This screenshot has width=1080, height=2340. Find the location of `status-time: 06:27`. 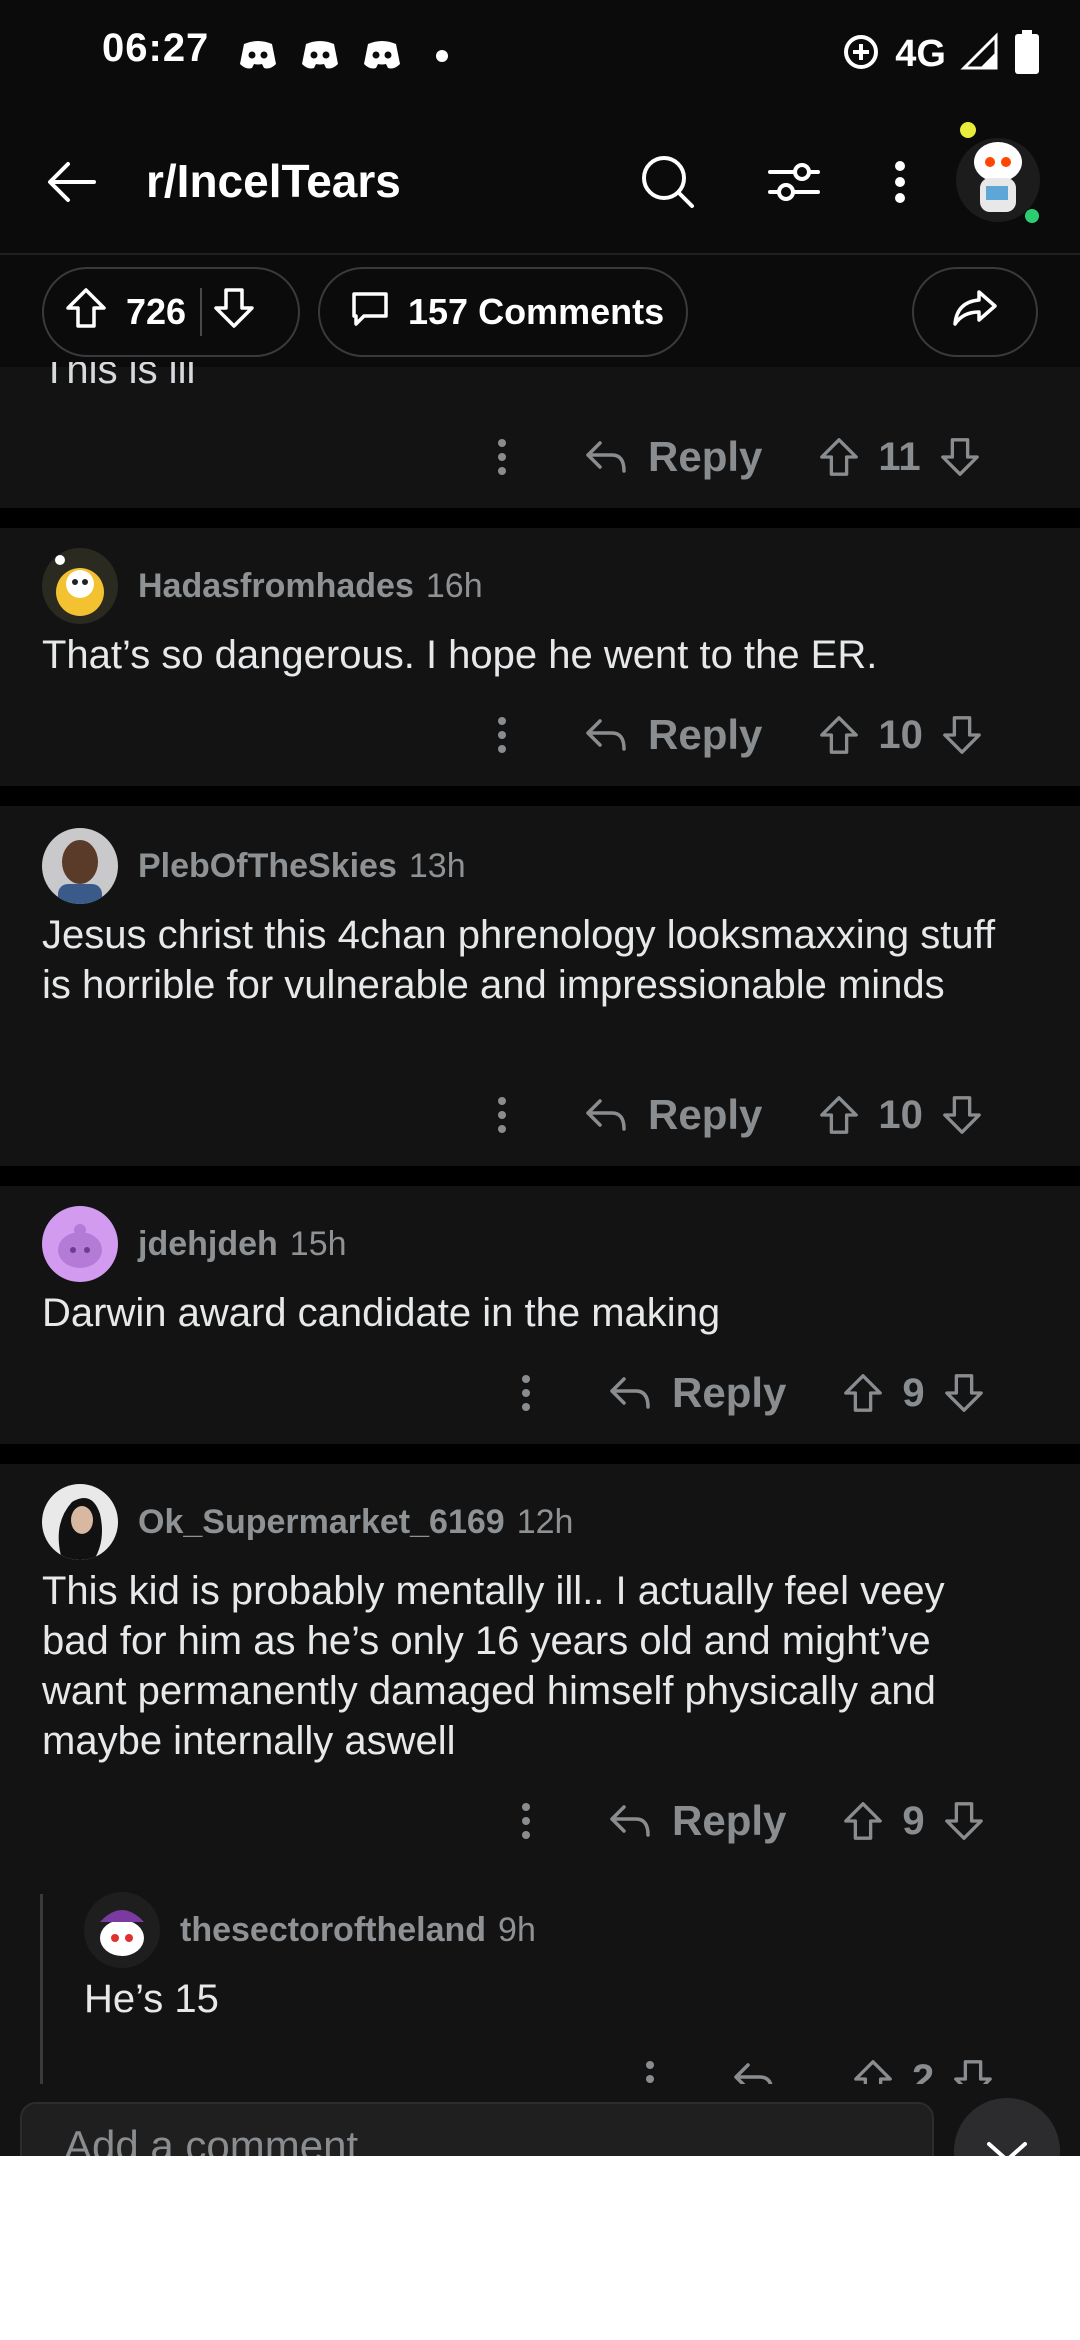

status-time: 06:27 is located at coordinates (156, 48).